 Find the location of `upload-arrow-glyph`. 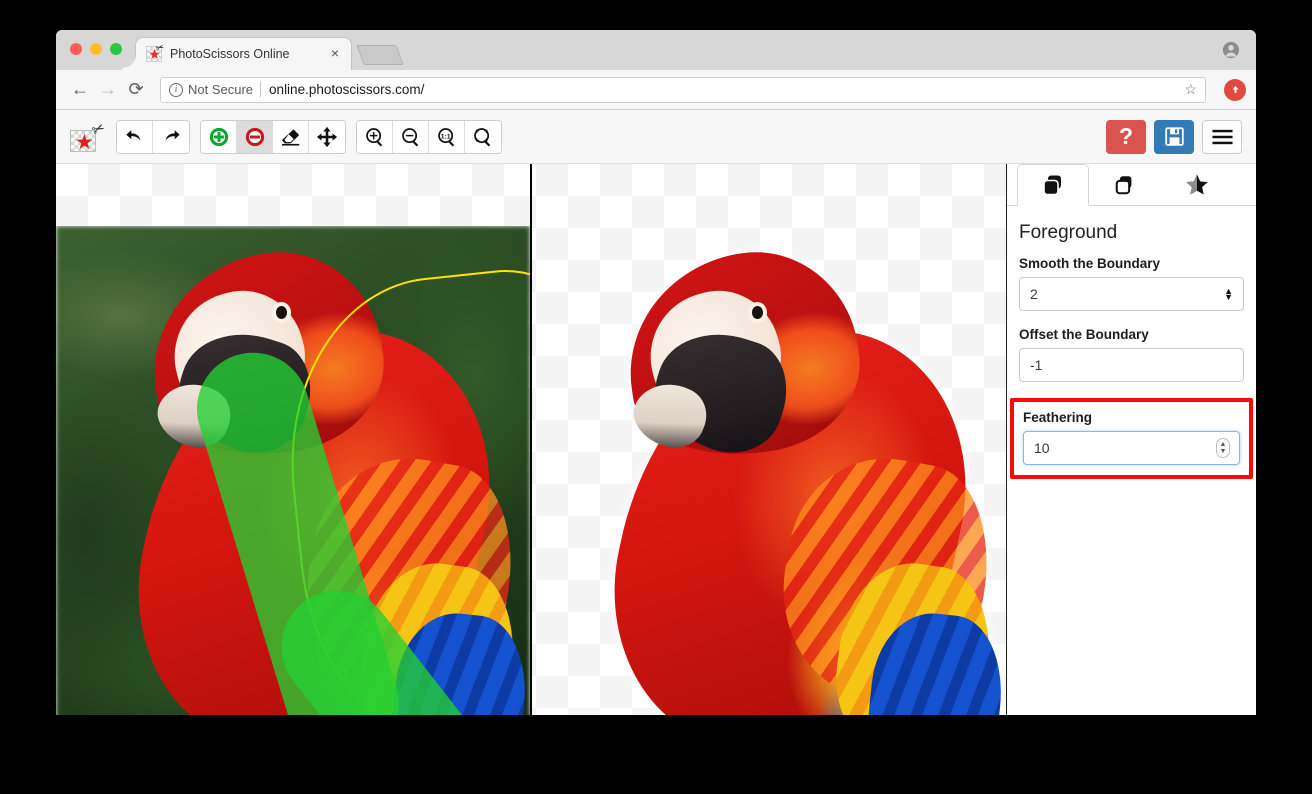

upload-arrow-glyph is located at coordinates (1235, 89).